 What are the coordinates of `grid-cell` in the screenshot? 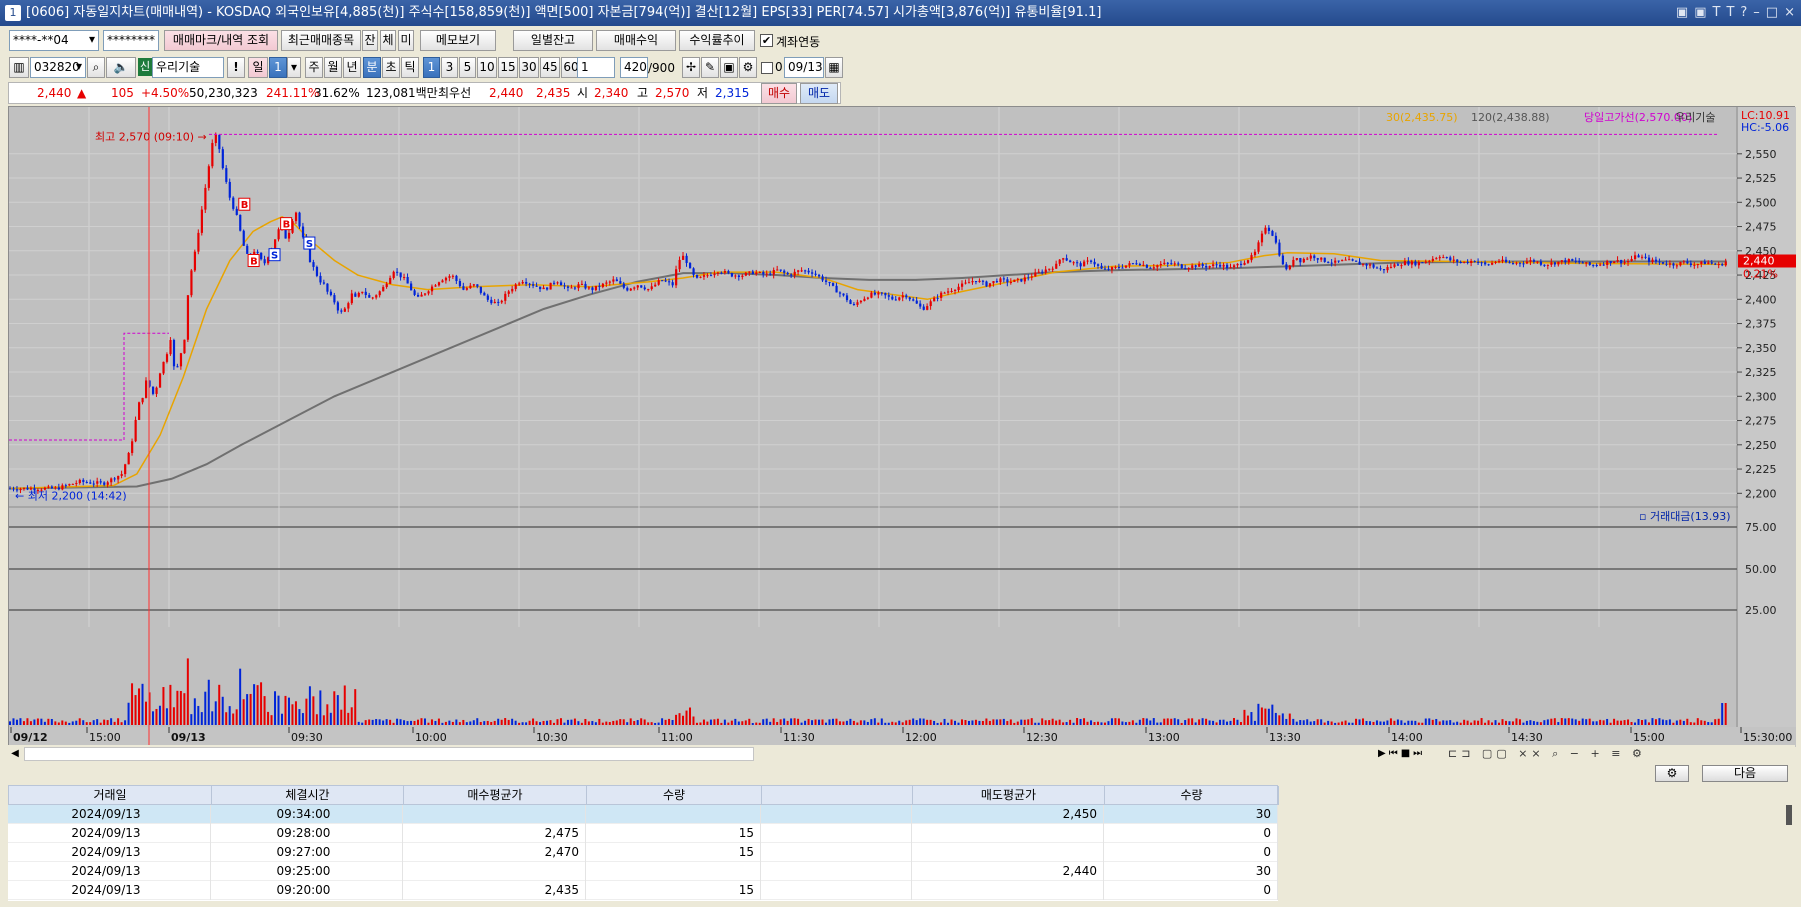 It's located at (494, 814).